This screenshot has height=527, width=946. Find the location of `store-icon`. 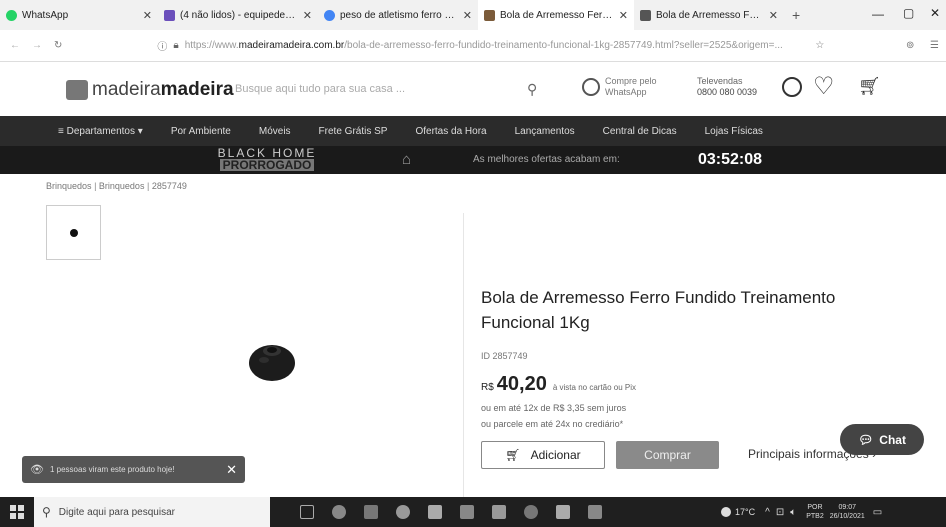

store-icon is located at coordinates (563, 512).